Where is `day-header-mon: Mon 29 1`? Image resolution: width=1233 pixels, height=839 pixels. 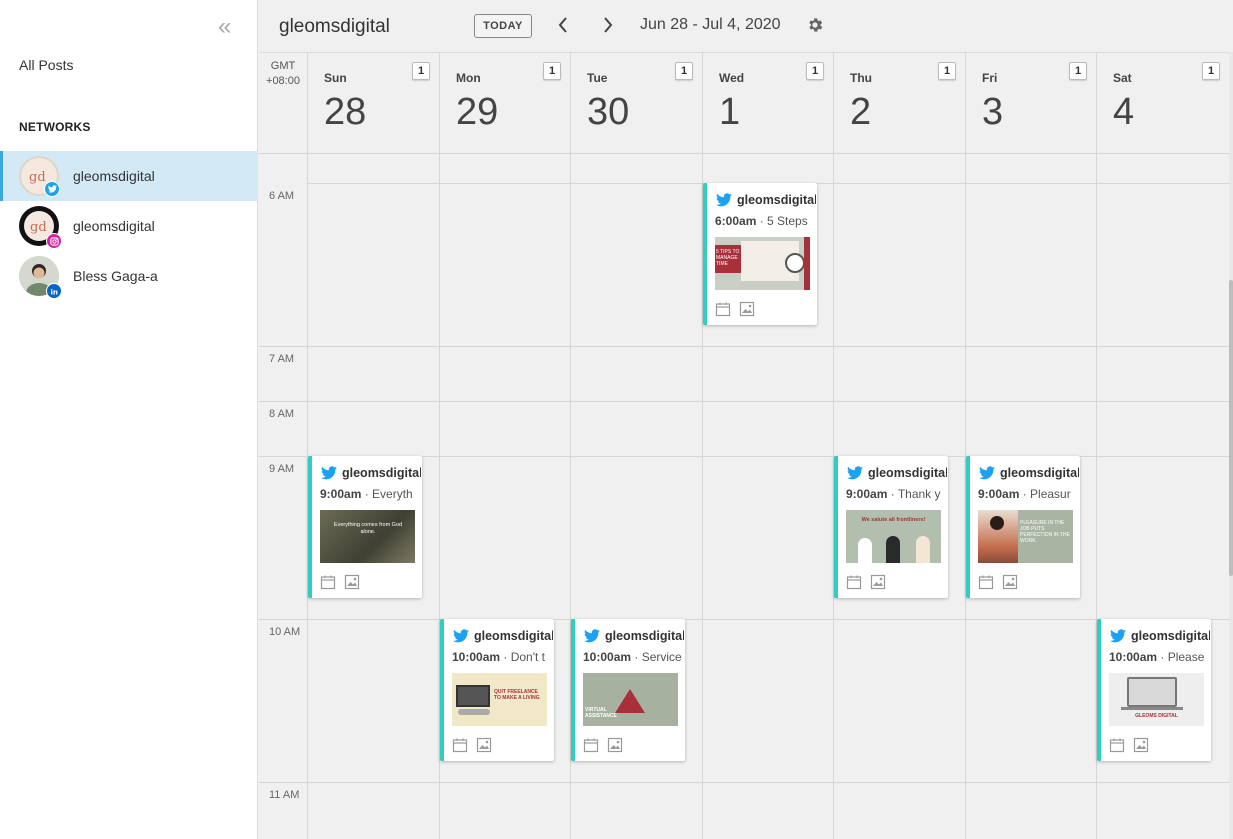
day-header-mon: Mon 29 1 is located at coordinates (504, 103).